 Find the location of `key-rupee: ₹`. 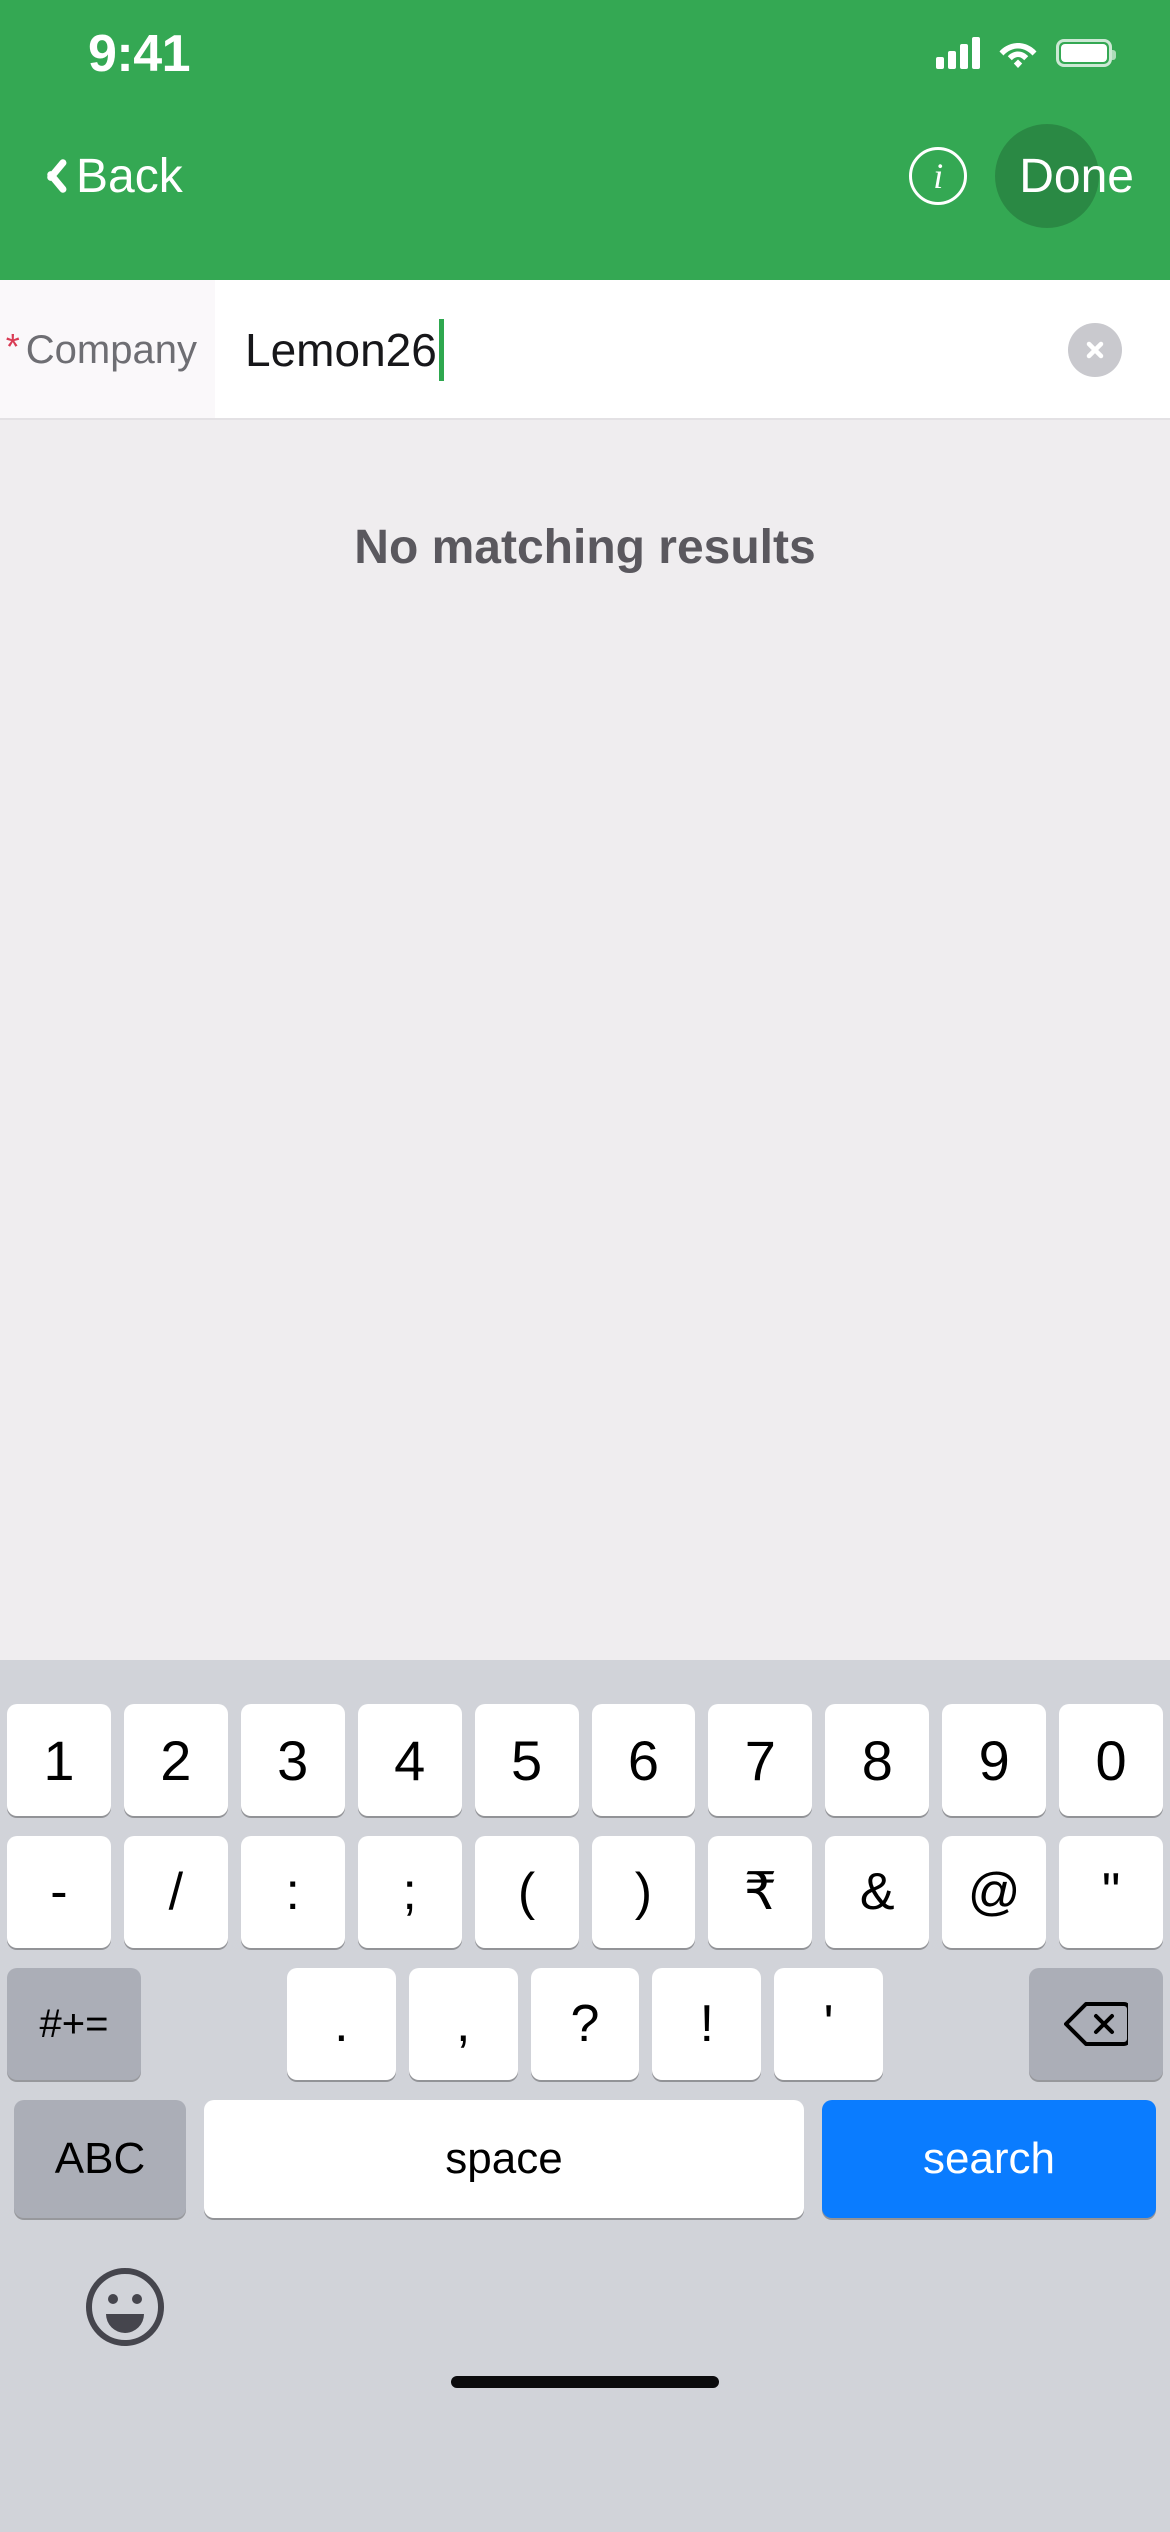

key-rupee: ₹ is located at coordinates (760, 1892).